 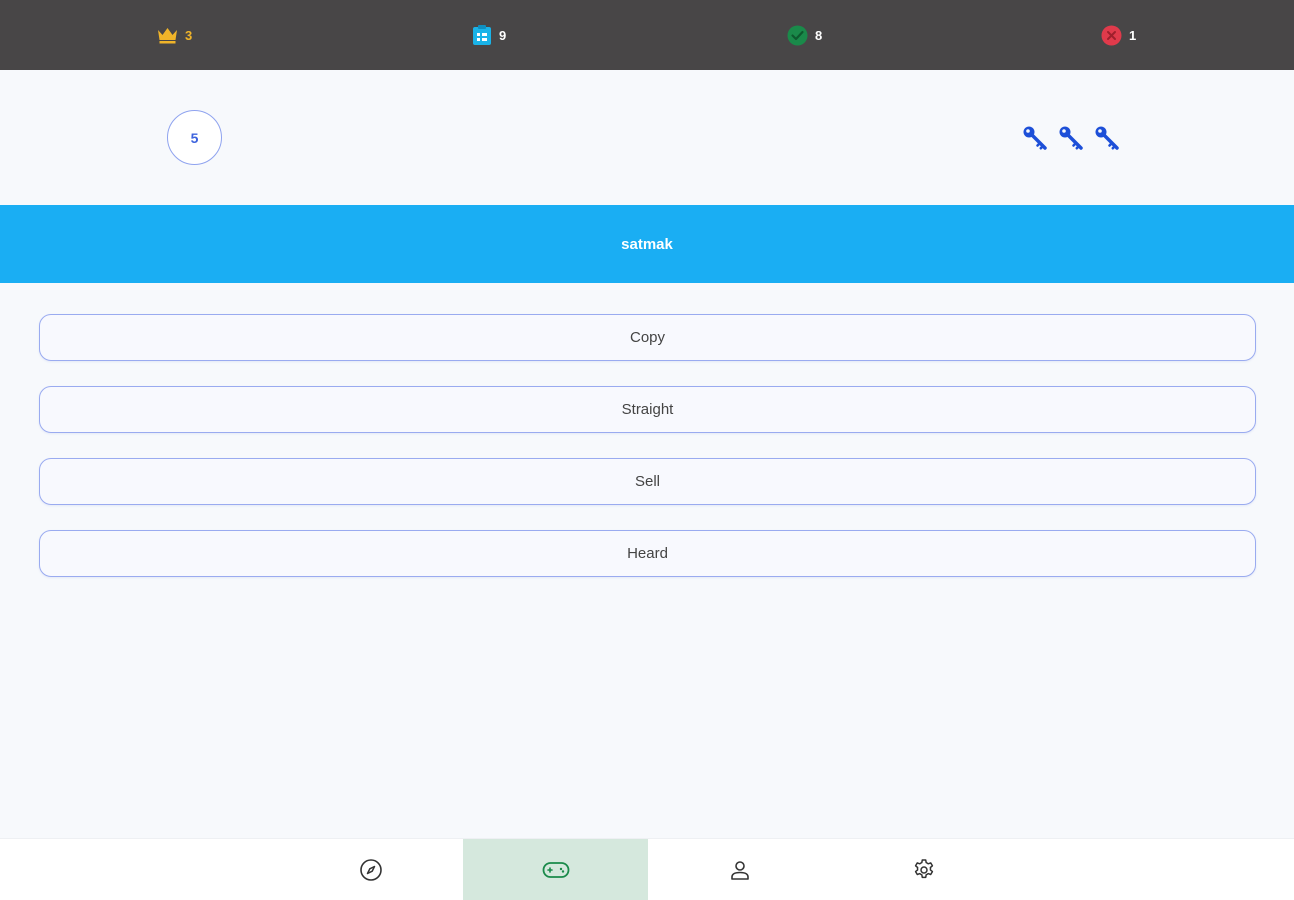 I want to click on answer-option-heard: Heard, so click(x=647, y=553).